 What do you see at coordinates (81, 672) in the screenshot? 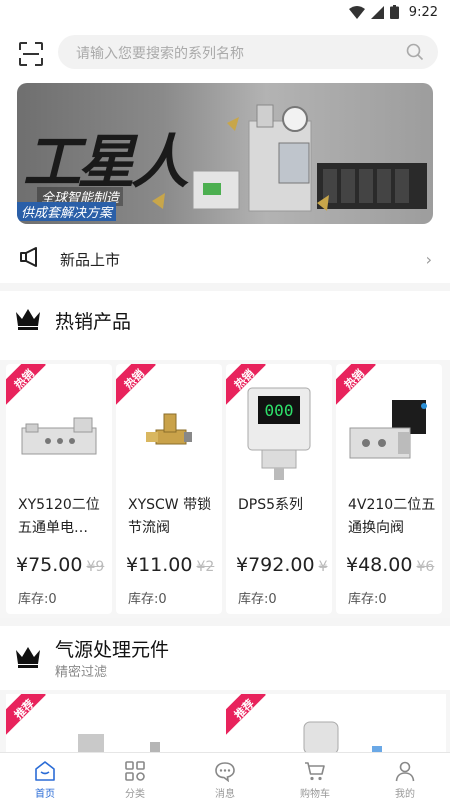
I see `air-section-subtitle: 精密过滤` at bounding box center [81, 672].